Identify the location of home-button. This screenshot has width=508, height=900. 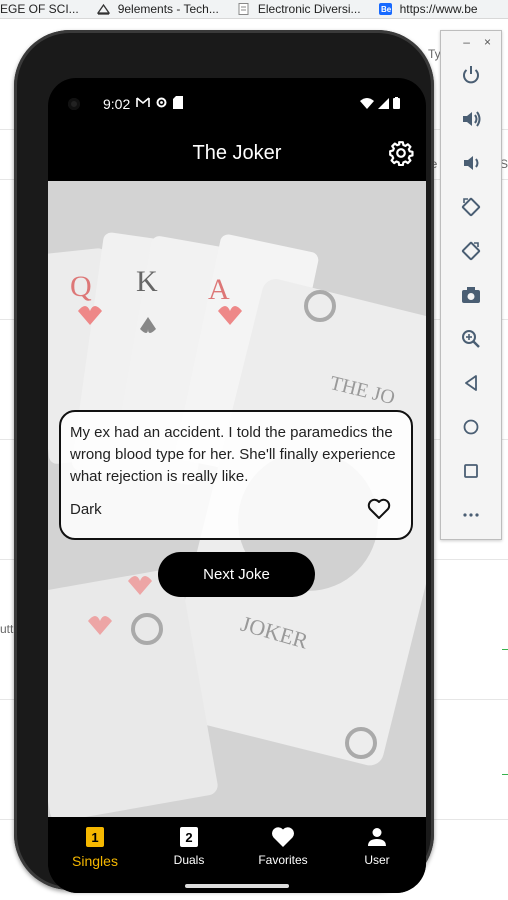
(471, 427).